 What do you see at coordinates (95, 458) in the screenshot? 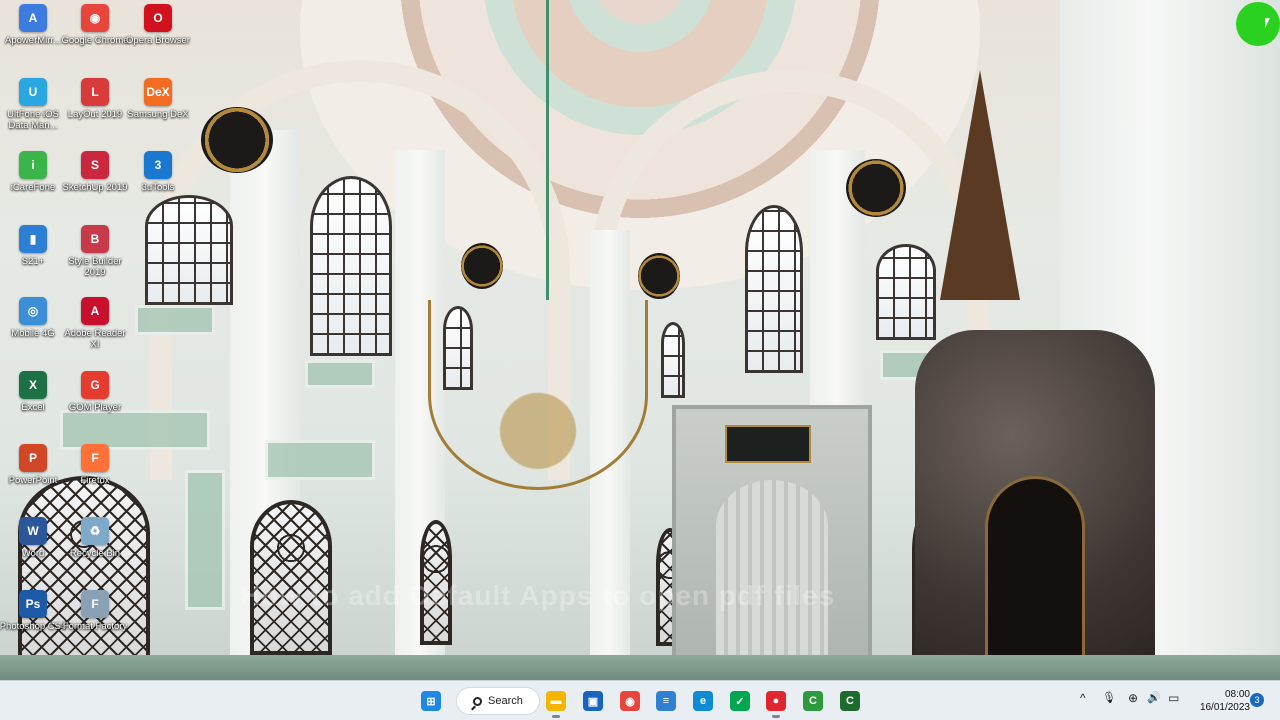
I see `firefox-icon: F` at bounding box center [95, 458].